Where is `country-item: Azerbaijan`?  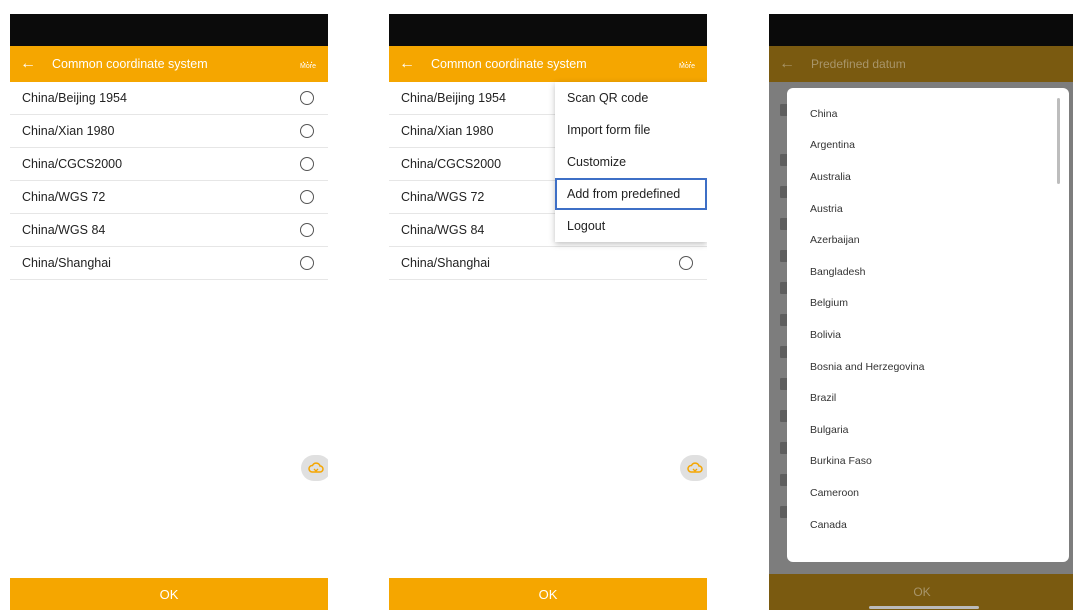
country-item: Azerbaijan is located at coordinates (928, 240).